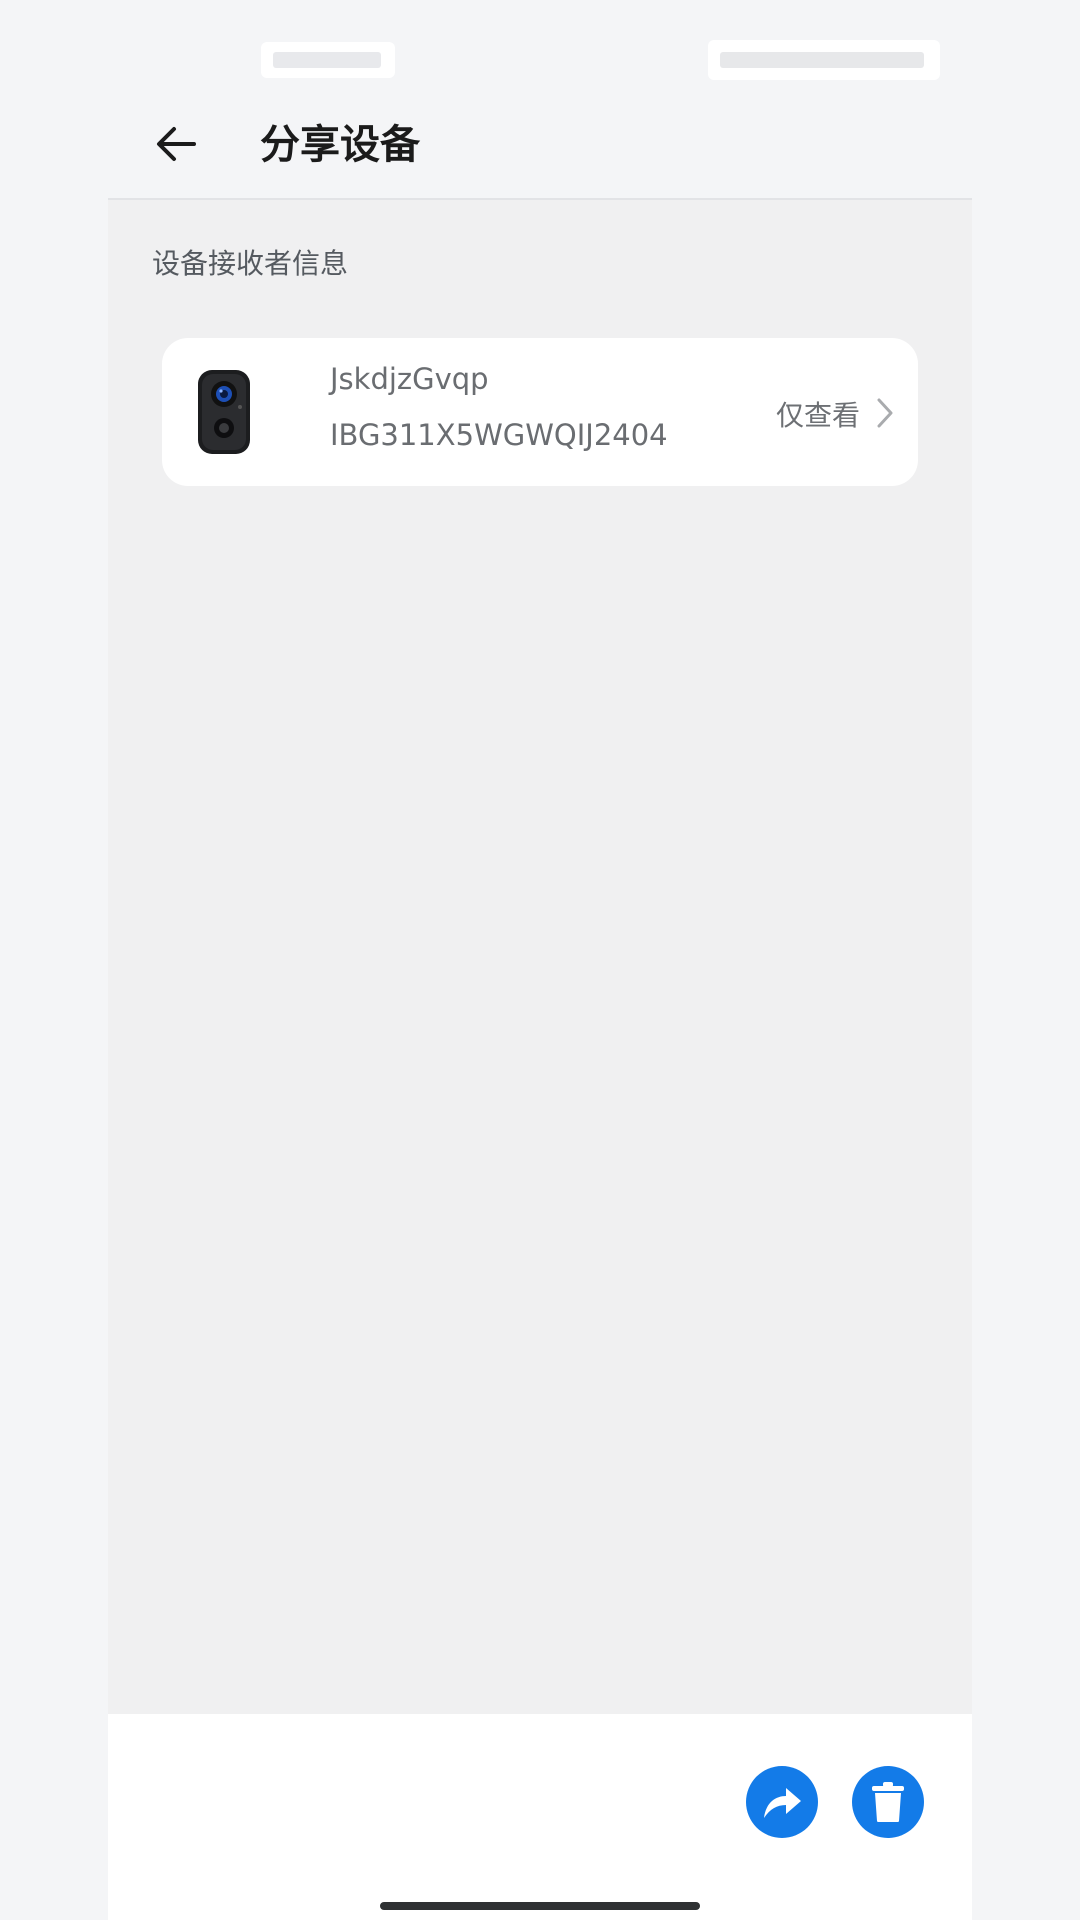  I want to click on arrow-left-icon, so click(176, 144).